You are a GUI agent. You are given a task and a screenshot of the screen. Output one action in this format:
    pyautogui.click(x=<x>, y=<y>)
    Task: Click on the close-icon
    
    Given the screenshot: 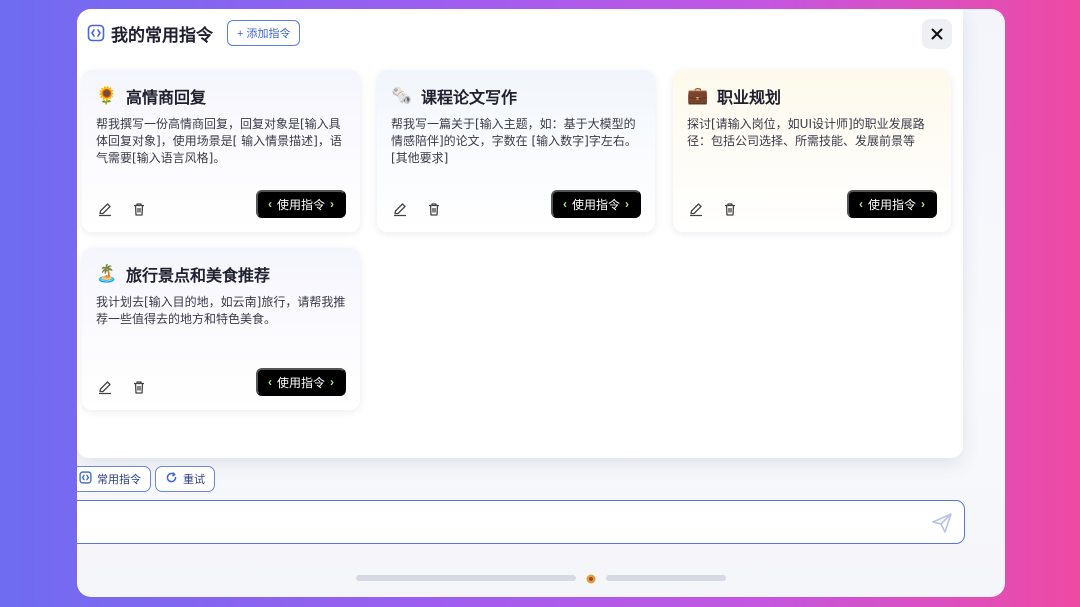 What is the action you would take?
    pyautogui.click(x=937, y=34)
    